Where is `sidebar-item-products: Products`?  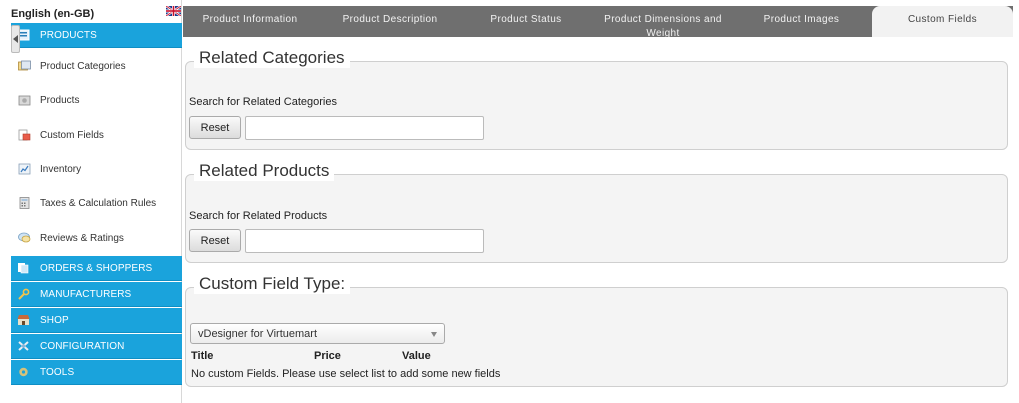
sidebar-item-products: Products is located at coordinates (96, 100).